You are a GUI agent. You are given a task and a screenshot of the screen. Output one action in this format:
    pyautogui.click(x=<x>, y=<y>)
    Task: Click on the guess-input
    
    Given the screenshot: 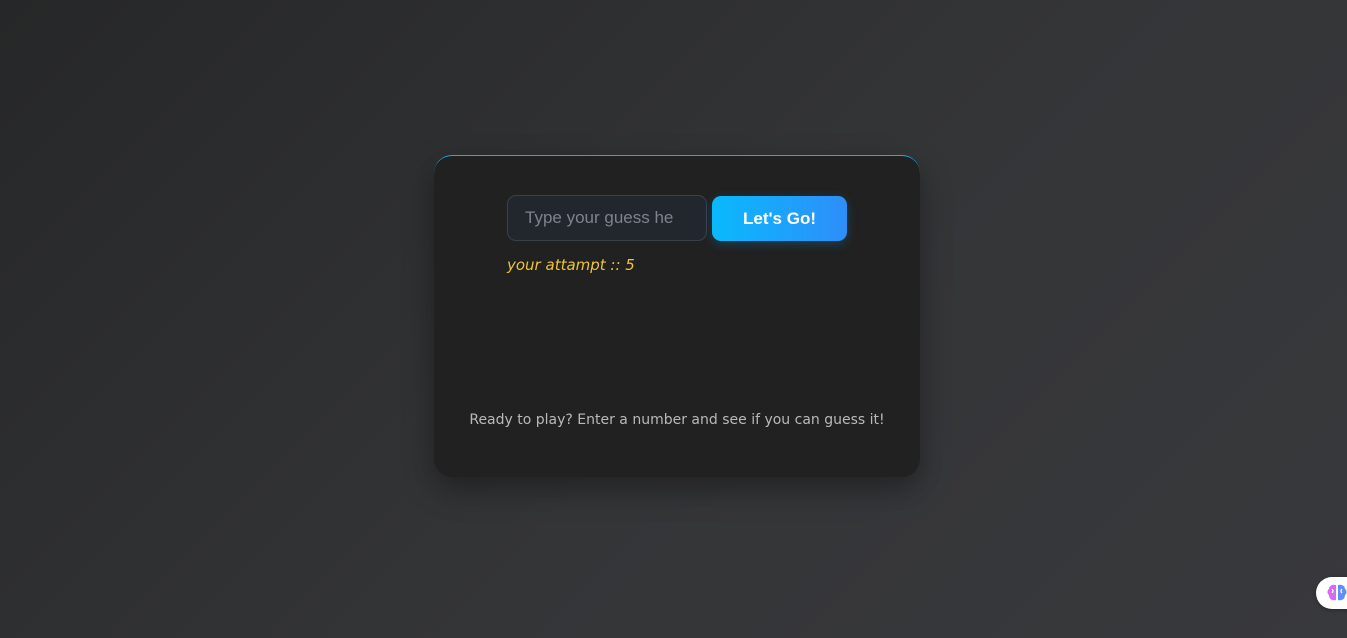 What is the action you would take?
    pyautogui.click(x=607, y=218)
    